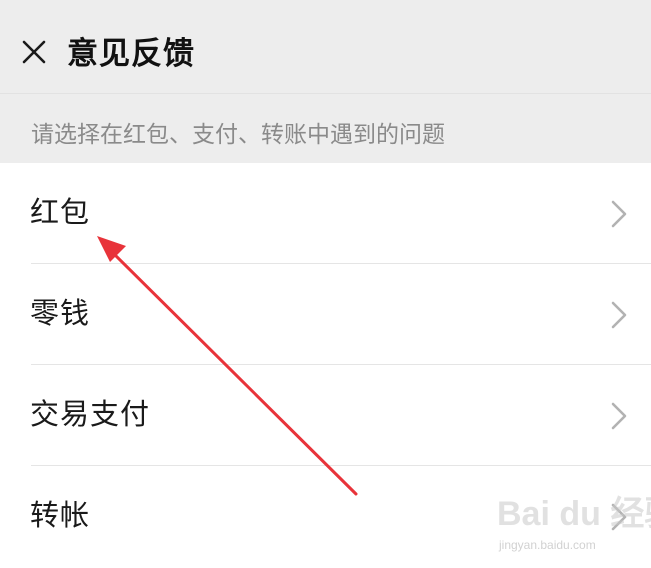 The height and width of the screenshot is (568, 651). I want to click on list-item-label: 红包, so click(60, 212).